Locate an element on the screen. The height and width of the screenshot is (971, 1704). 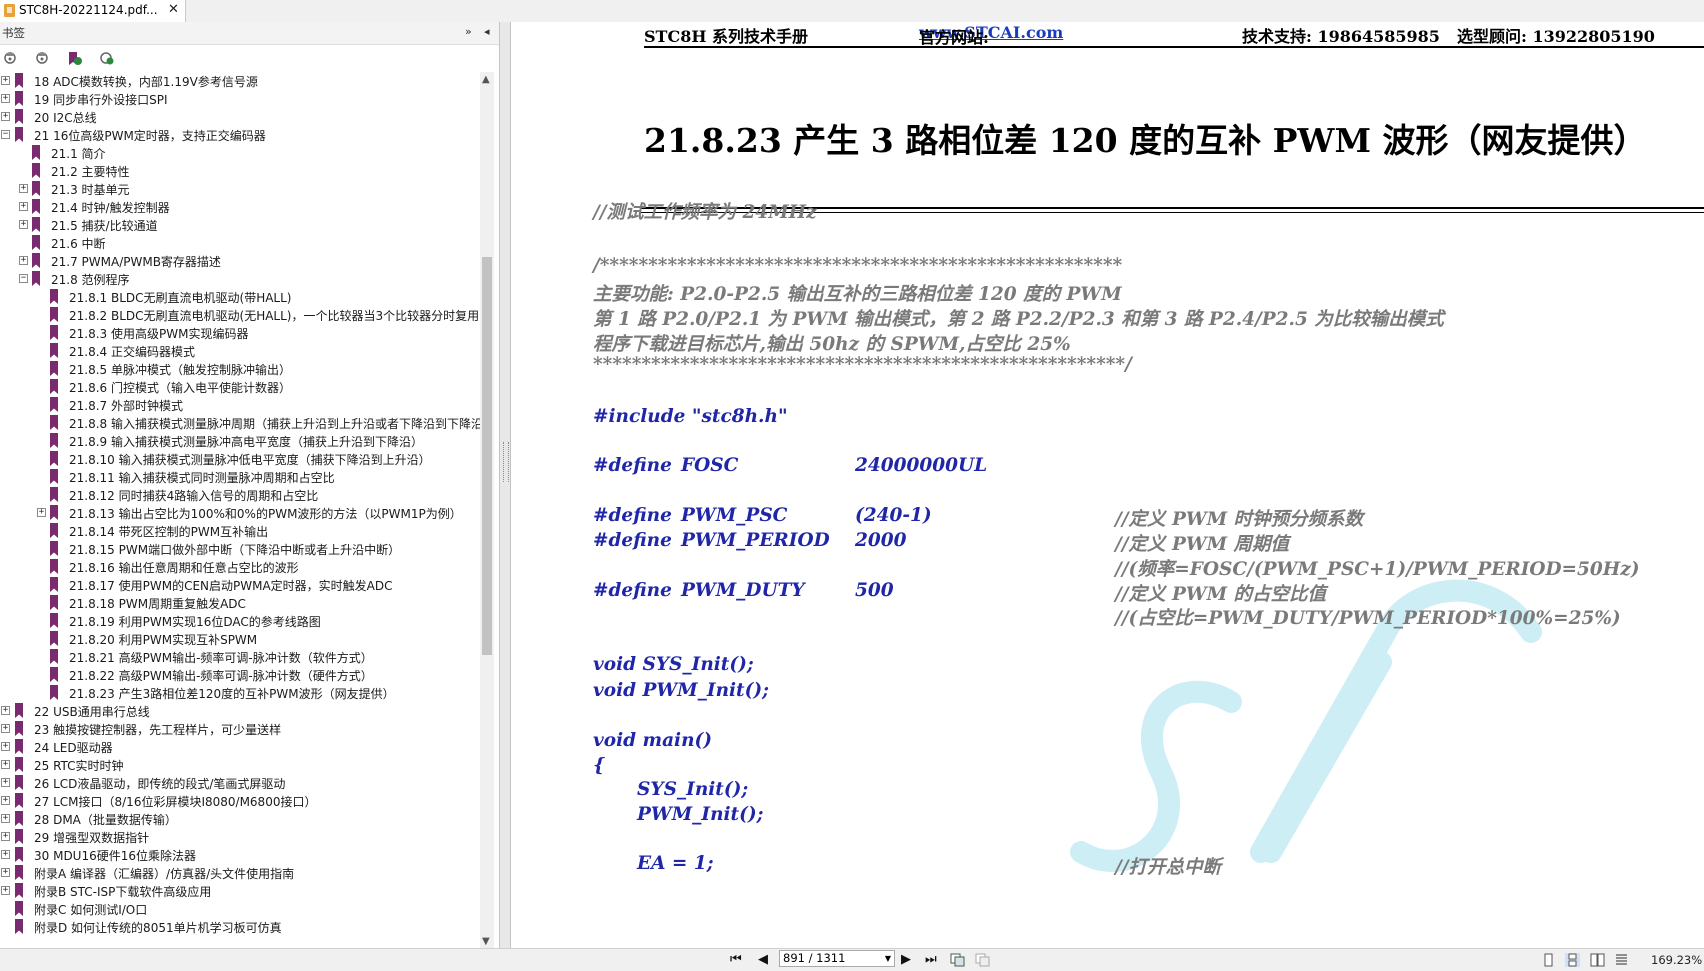
bookmark-item: 附录C 如何测试I/O口 is located at coordinates (240, 909).